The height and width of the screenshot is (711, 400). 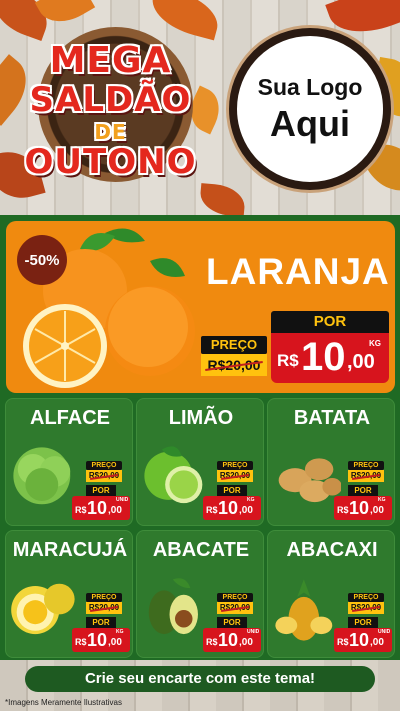 What do you see at coordinates (201, 550) in the screenshot?
I see `product-name: ABACATE` at bounding box center [201, 550].